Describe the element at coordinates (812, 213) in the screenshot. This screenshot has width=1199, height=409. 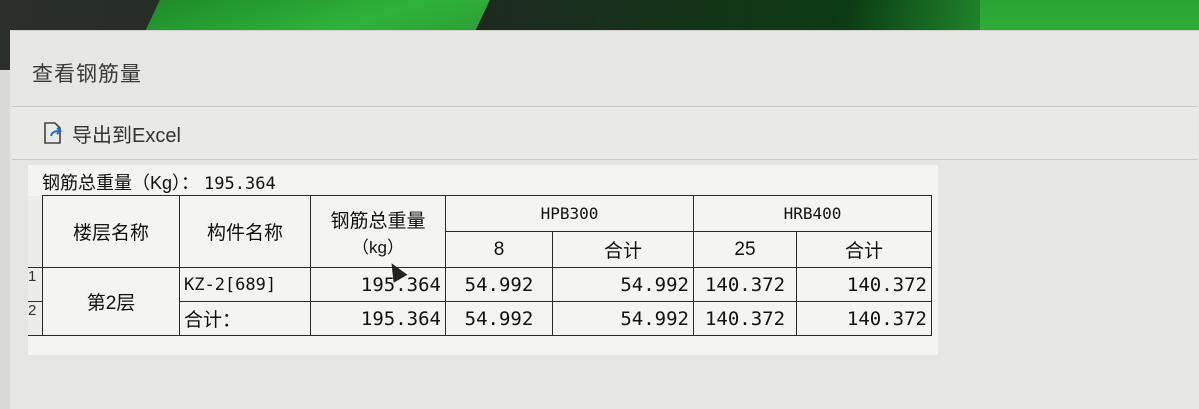
I see `column-group-hrb400: HRB400` at that location.